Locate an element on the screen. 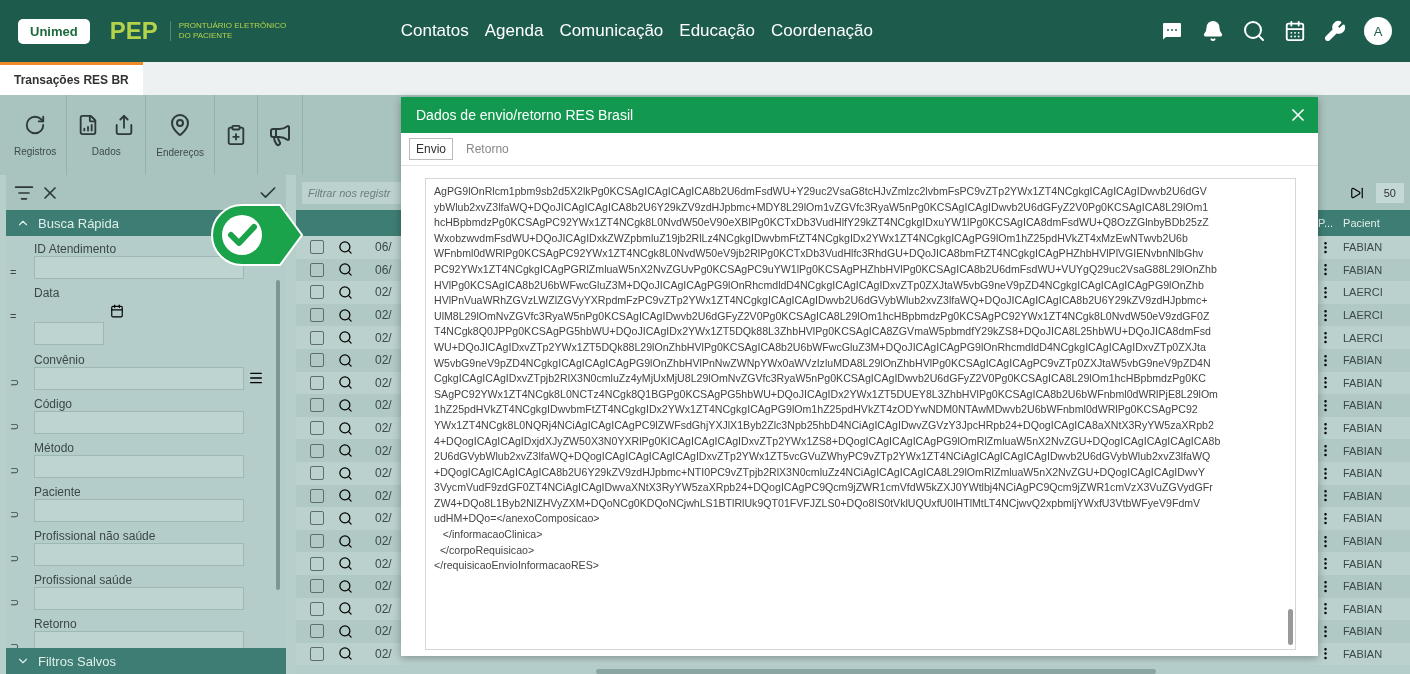 Image resolution: width=1410 pixels, height=674 pixels. dialog-tab: Envio is located at coordinates (431, 149).